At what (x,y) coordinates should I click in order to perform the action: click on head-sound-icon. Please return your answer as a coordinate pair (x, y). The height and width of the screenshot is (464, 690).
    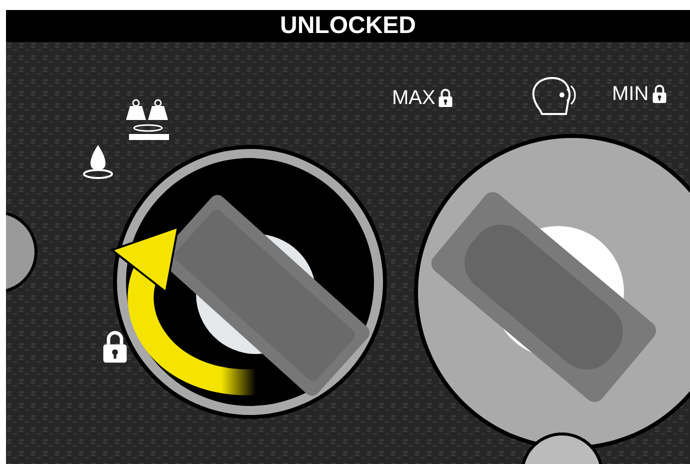
    Looking at the image, I should click on (554, 96).